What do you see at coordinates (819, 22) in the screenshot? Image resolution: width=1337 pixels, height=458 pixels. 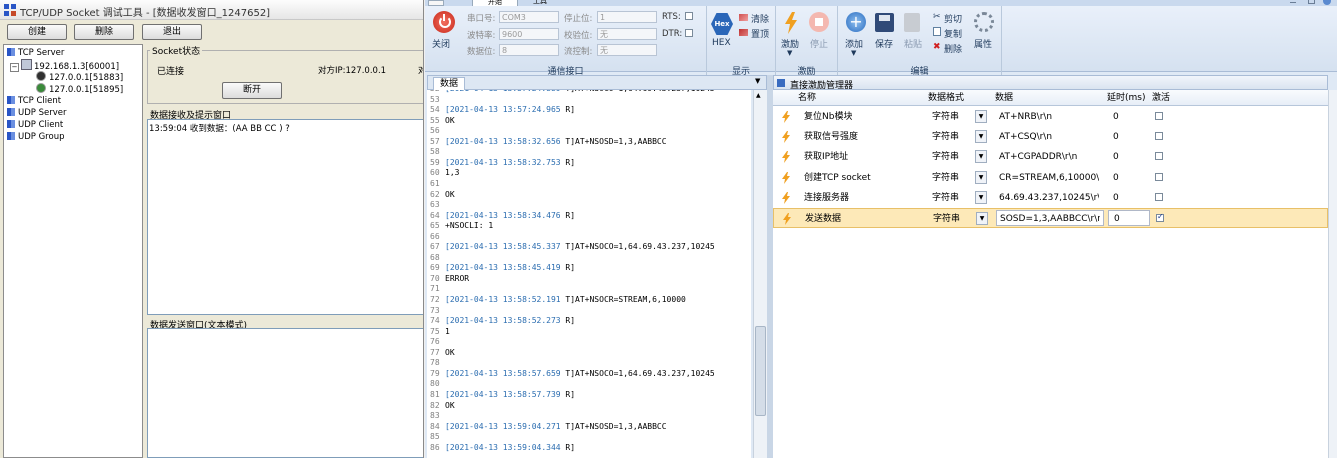 I see `stop-icon` at bounding box center [819, 22].